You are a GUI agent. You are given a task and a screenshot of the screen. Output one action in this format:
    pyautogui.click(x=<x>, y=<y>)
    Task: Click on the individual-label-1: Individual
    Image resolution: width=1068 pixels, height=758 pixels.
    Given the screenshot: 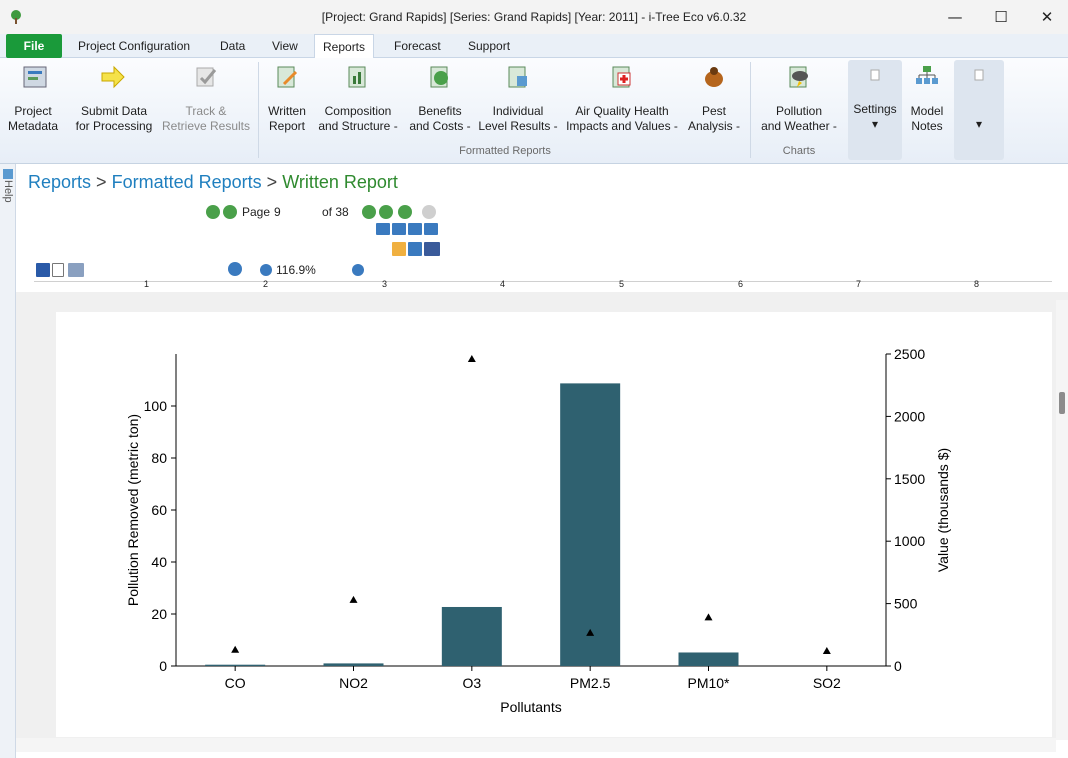 What is the action you would take?
    pyautogui.click(x=518, y=111)
    